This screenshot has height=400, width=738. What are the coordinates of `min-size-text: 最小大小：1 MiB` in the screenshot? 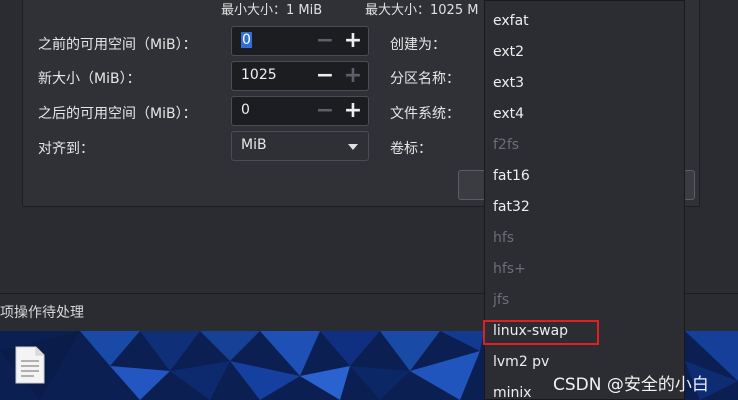 It's located at (272, 10).